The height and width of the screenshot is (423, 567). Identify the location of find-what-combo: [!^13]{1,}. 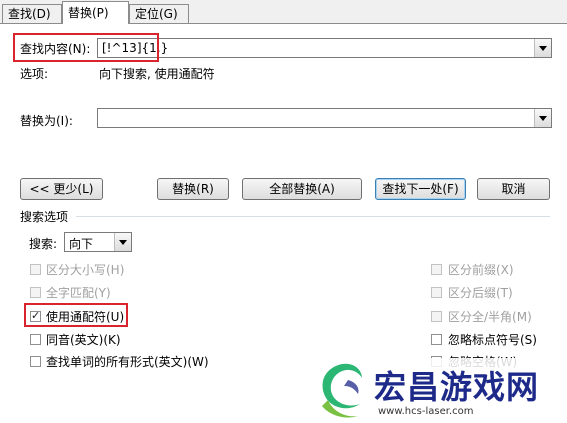
(324, 48).